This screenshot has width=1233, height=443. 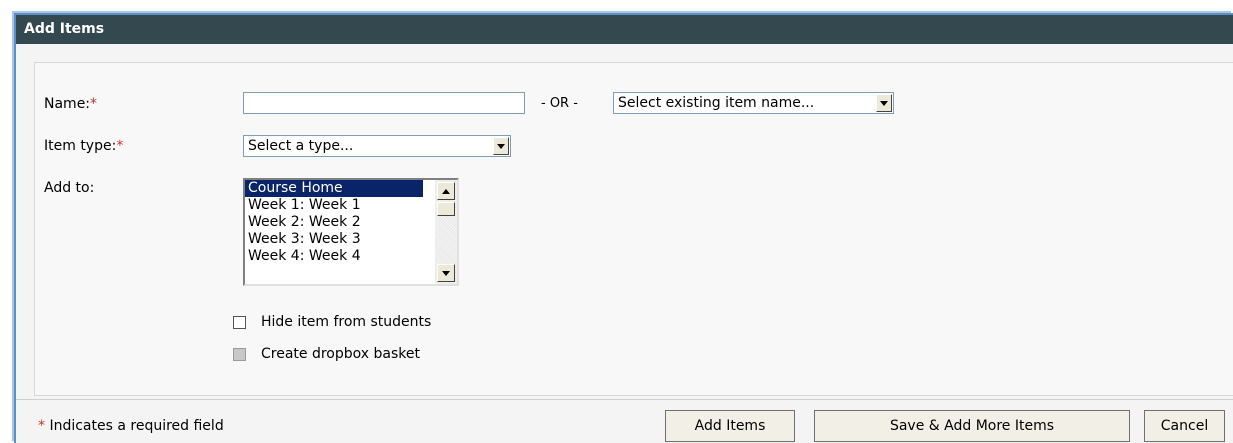 What do you see at coordinates (446, 232) in the screenshot?
I see `listbox-scrollbar` at bounding box center [446, 232].